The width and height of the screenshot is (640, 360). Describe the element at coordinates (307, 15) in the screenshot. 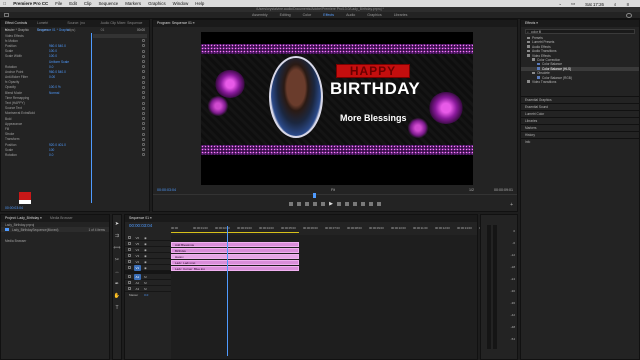

I see `workspace-color: Color` at that location.